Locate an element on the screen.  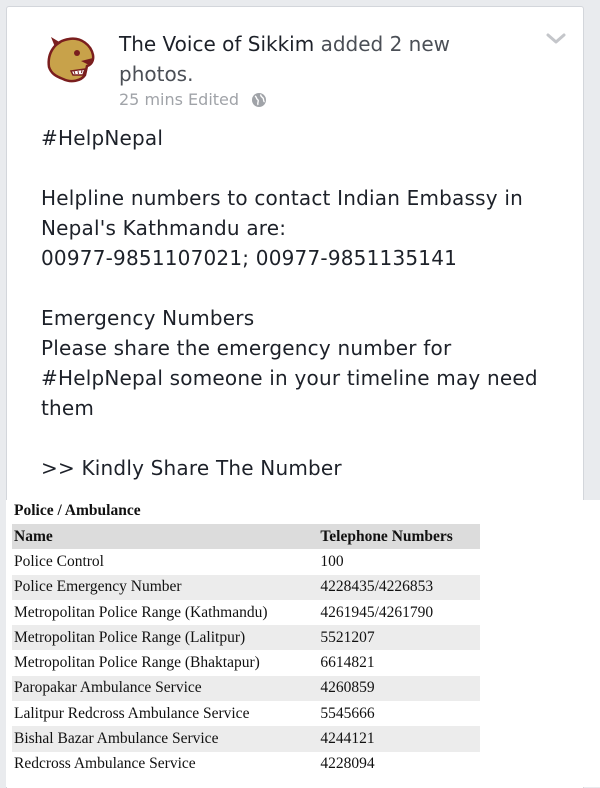
table-row: Bishal Bazar Ambulance Service 4244121 is located at coordinates (246, 739).